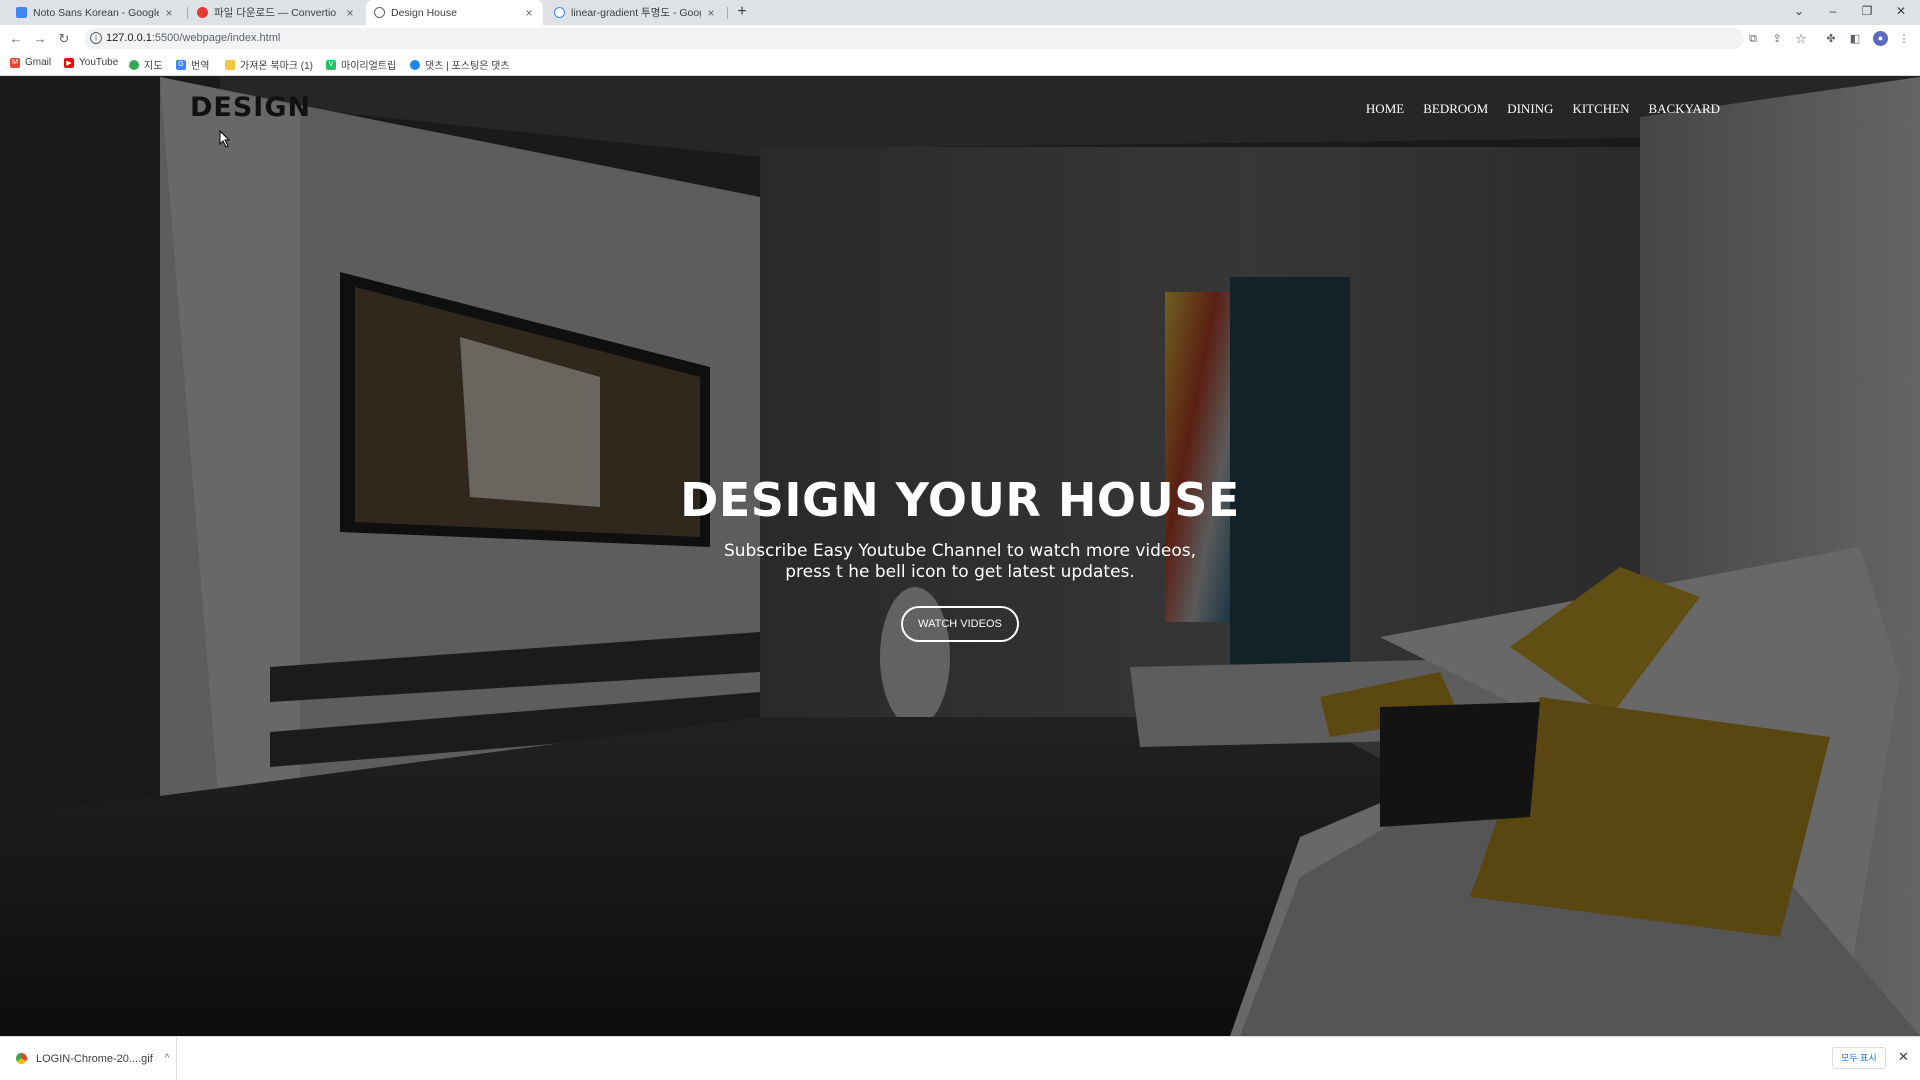 The height and width of the screenshot is (1080, 1920). What do you see at coordinates (153, 66) in the screenshot?
I see `bookmark-label: 지도` at bounding box center [153, 66].